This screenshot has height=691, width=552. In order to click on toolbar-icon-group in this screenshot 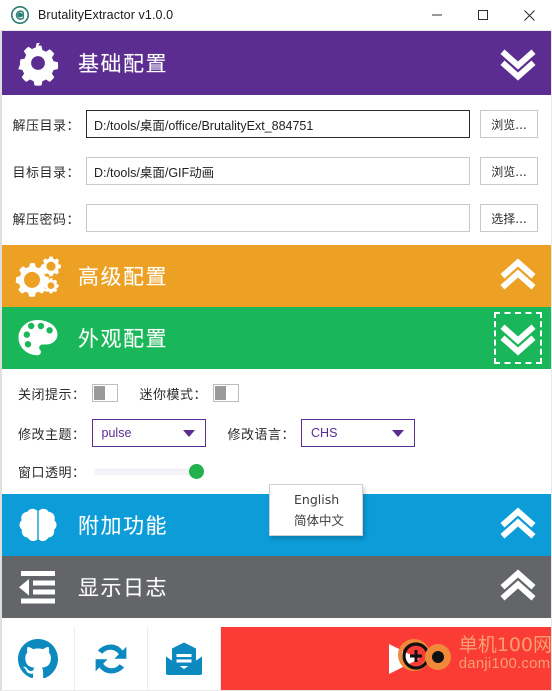, I will do `click(111, 658)`.